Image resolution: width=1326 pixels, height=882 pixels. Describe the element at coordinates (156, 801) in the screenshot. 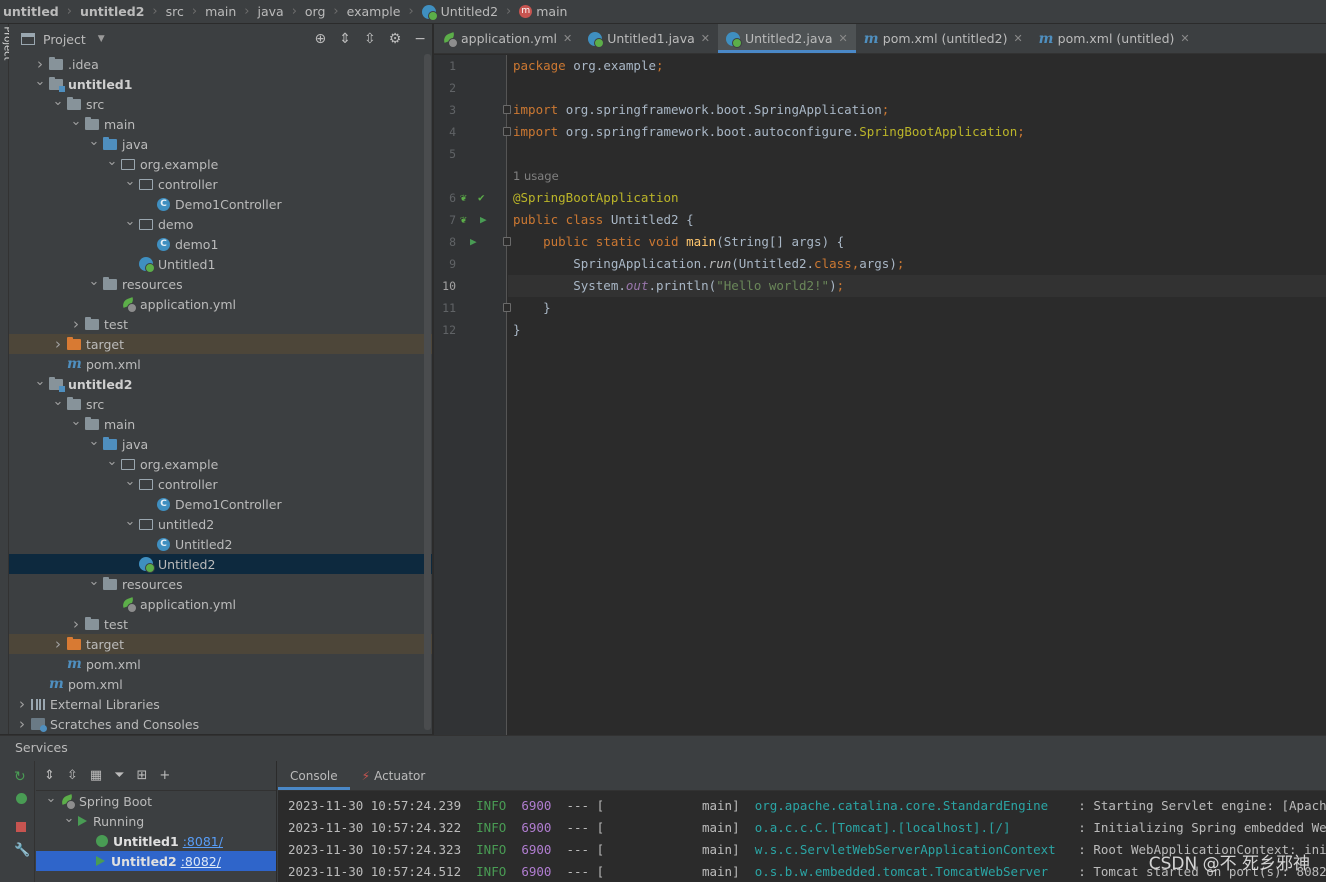

I see `service-node: ⌄ Spring Boot` at that location.